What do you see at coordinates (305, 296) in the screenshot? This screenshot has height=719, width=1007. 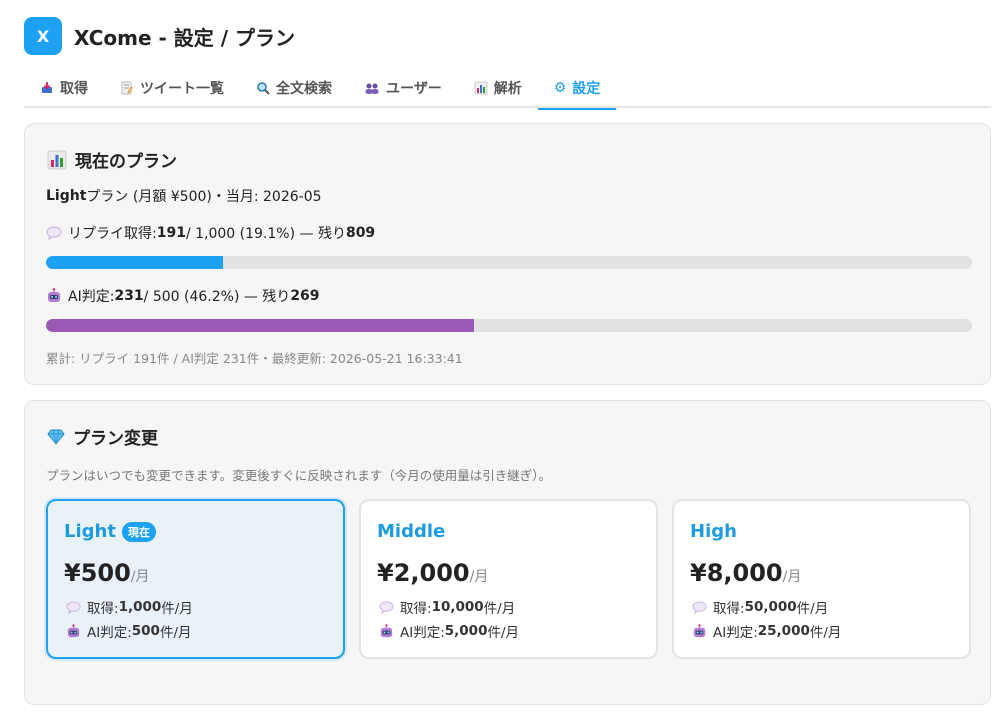 I see `ai-remaining: 269` at bounding box center [305, 296].